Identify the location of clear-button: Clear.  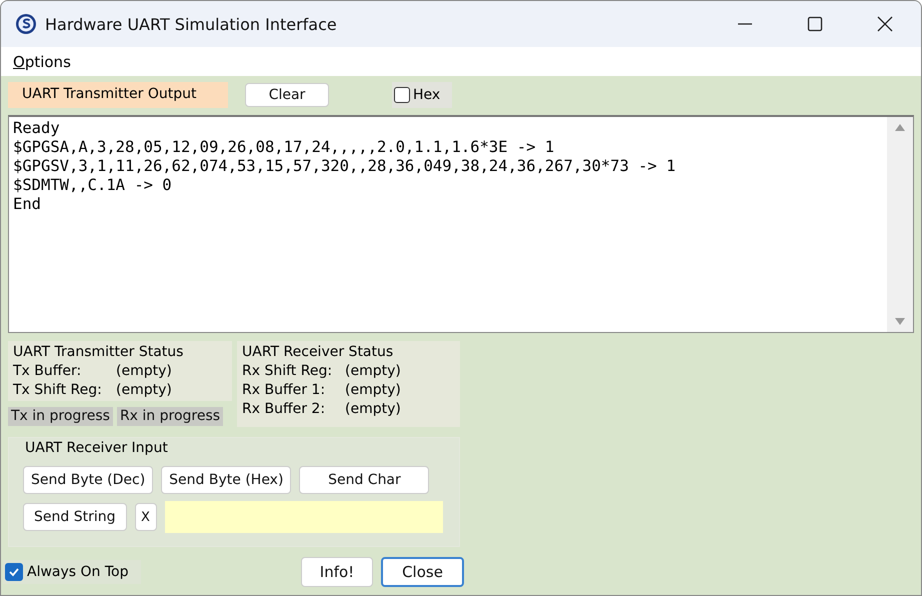
(287, 95).